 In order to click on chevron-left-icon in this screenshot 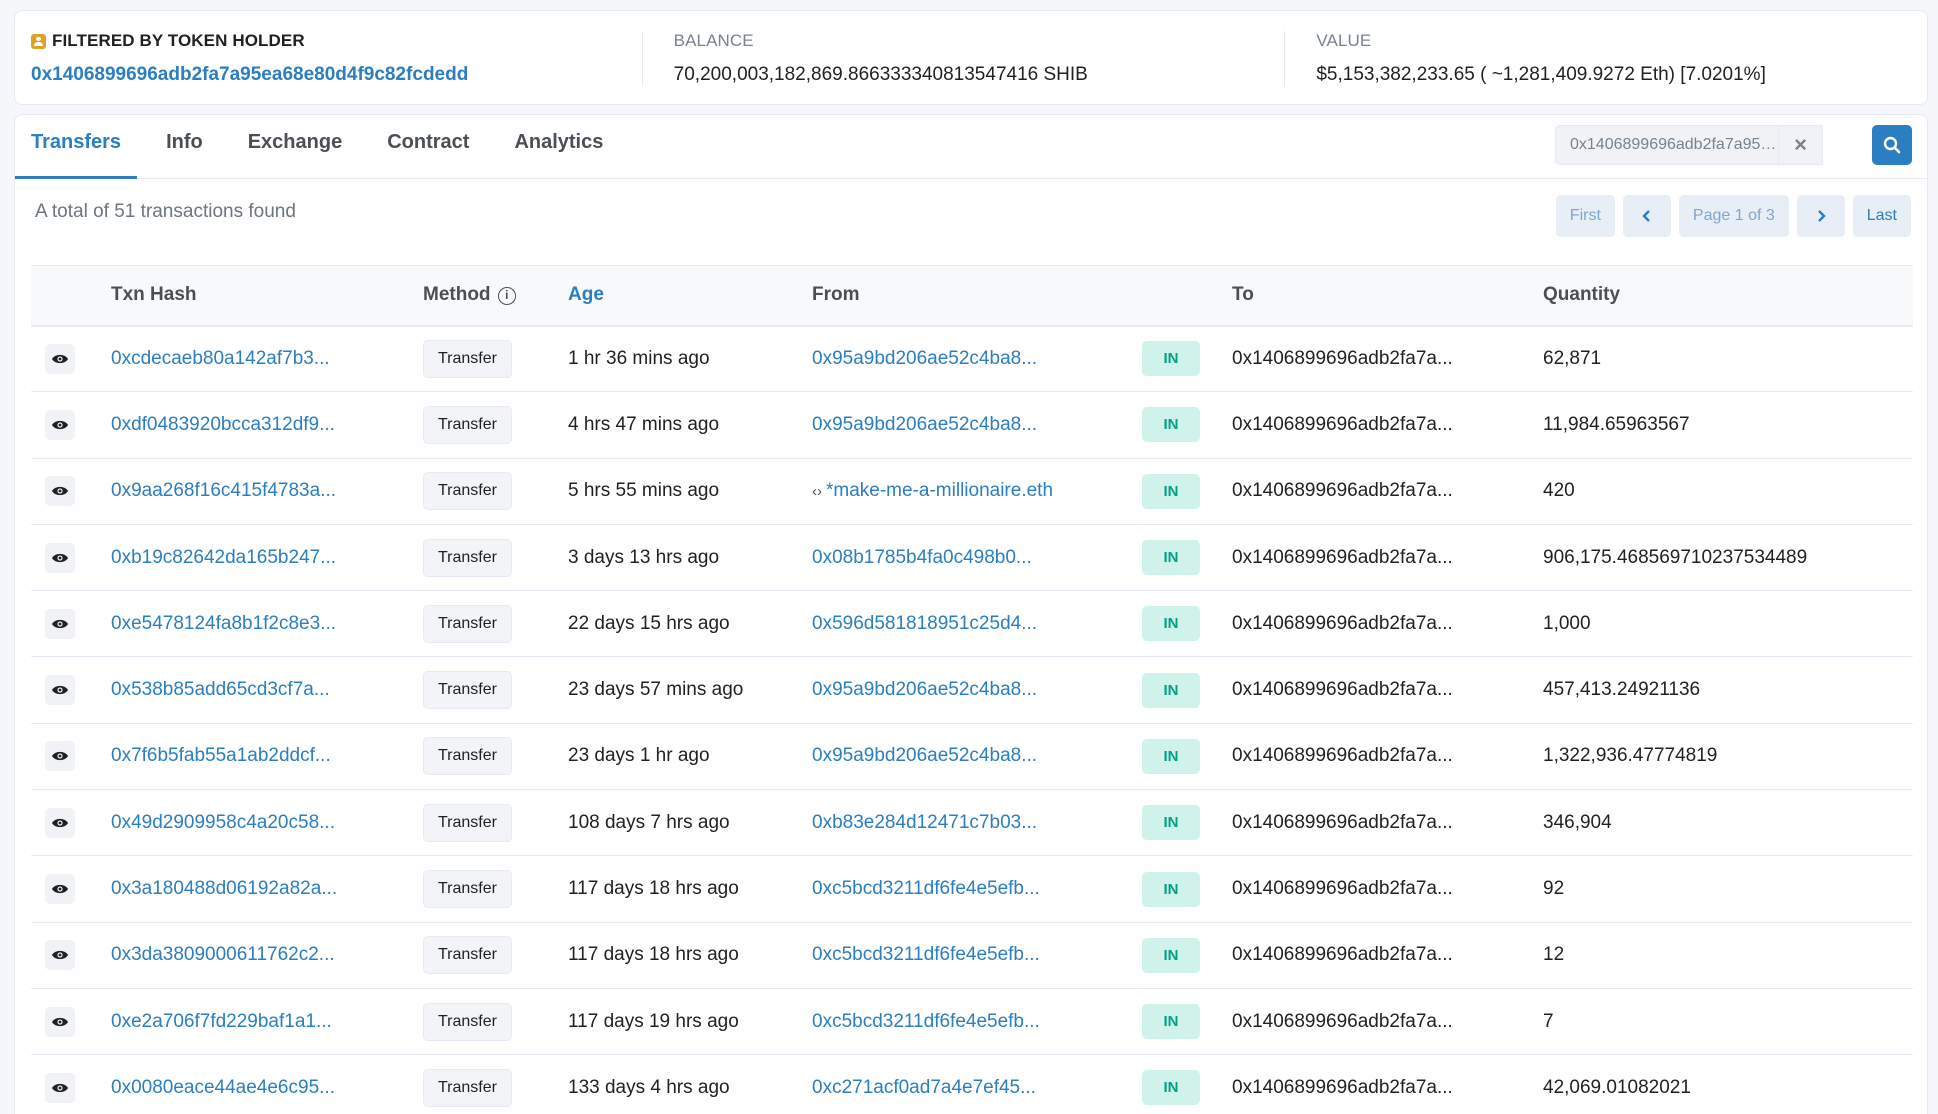, I will do `click(1646, 216)`.